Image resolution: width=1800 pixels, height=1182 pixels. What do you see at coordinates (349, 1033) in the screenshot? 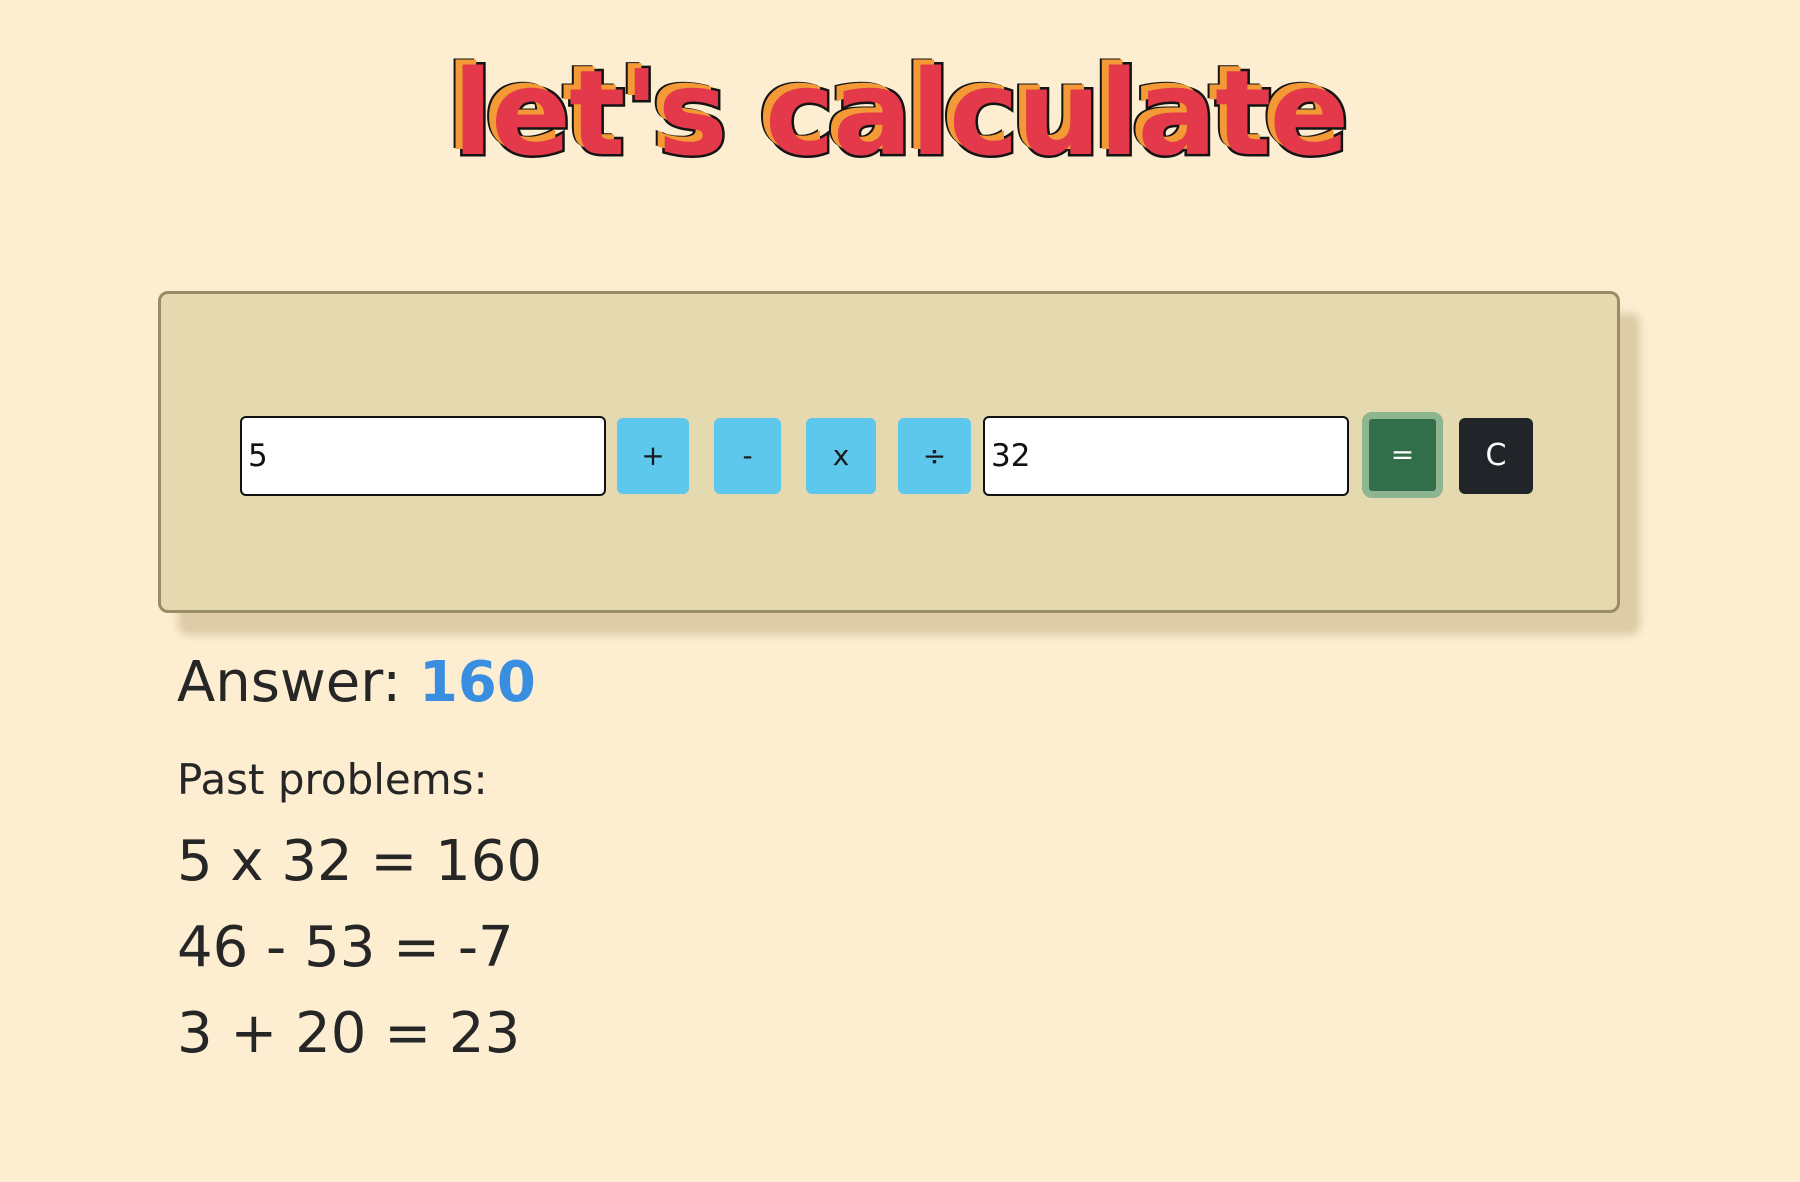
I see `past-problem-item: 3 + 20 = 23` at bounding box center [349, 1033].